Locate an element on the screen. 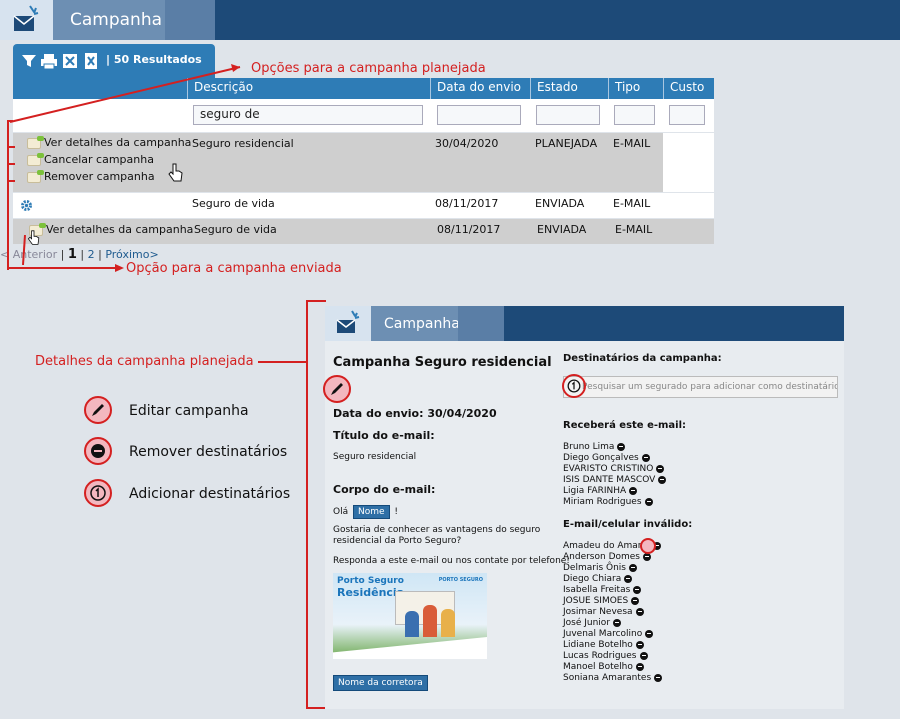 The height and width of the screenshot is (719, 900). name-merge-tag: Nome is located at coordinates (371, 512).